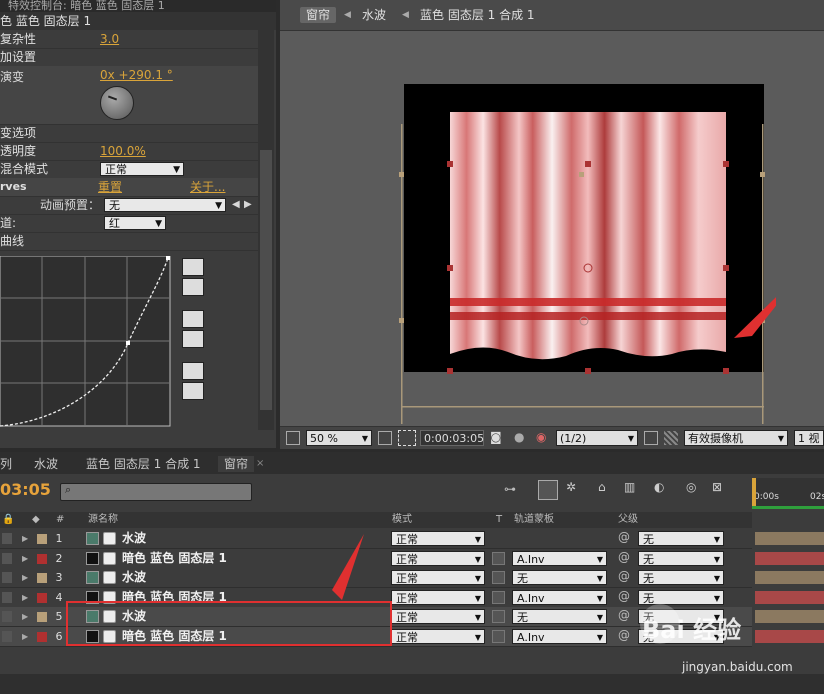 The height and width of the screenshot is (694, 824). I want to click on col-source-name: 源名称, so click(103, 520).